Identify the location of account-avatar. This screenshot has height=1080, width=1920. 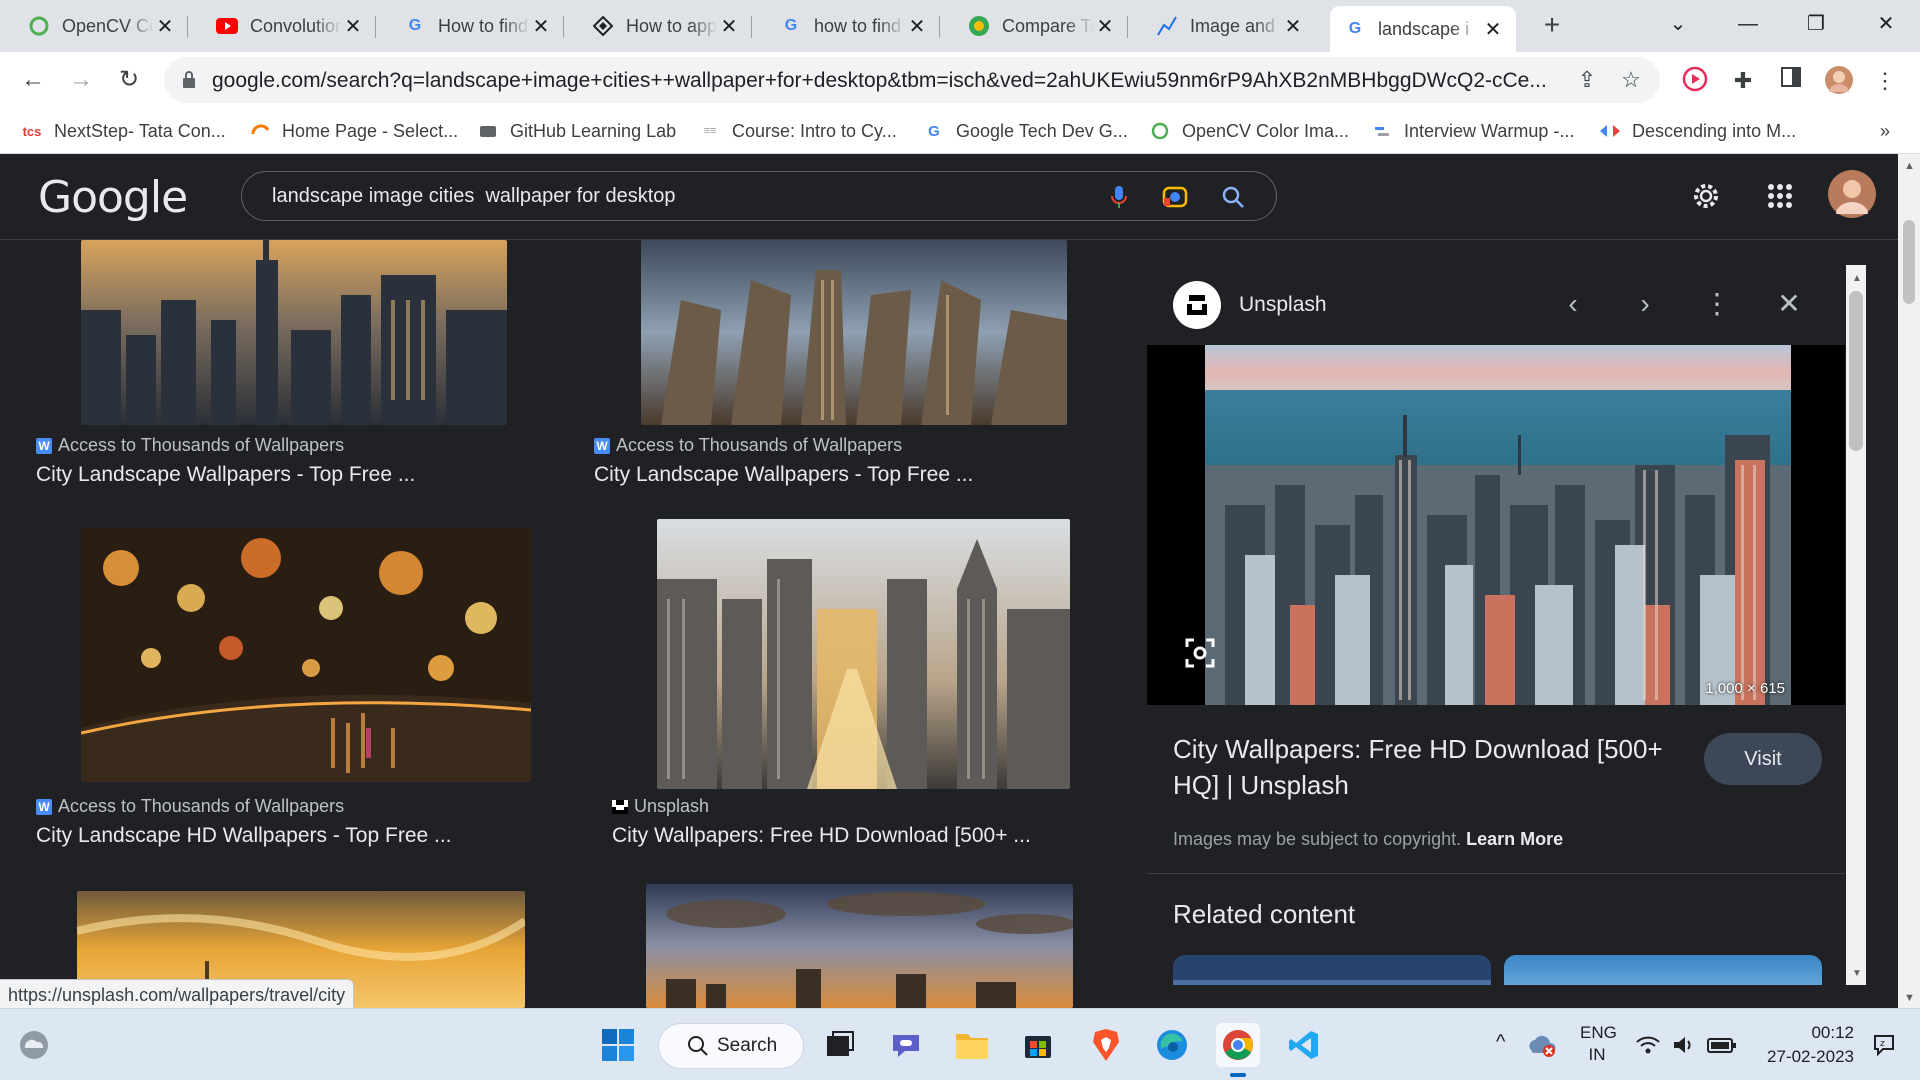
(1852, 194).